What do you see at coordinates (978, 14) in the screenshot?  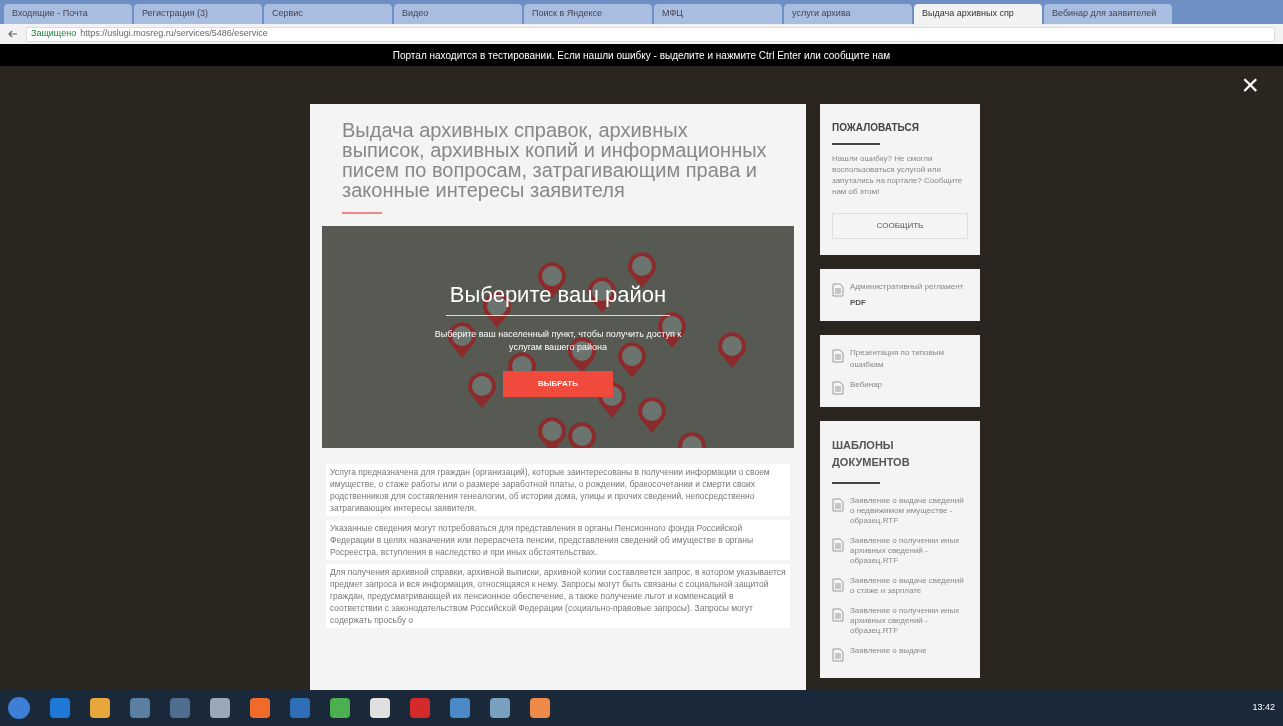 I see `browser-tab: Выдача архивных спр` at bounding box center [978, 14].